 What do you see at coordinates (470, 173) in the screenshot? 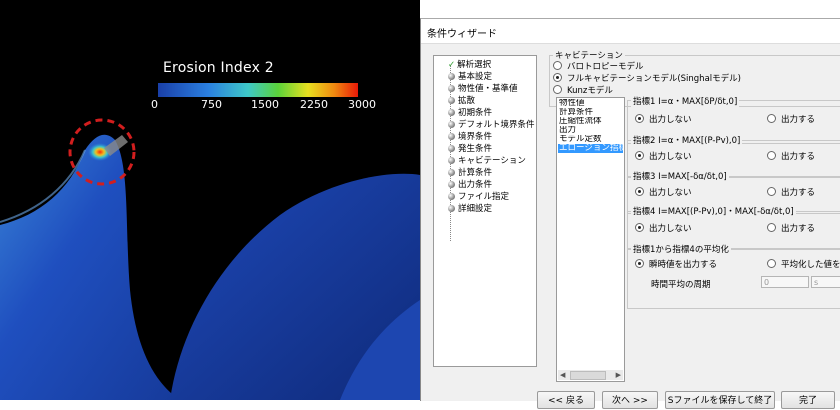
I see `tree-item-calculation: 計算条件` at bounding box center [470, 173].